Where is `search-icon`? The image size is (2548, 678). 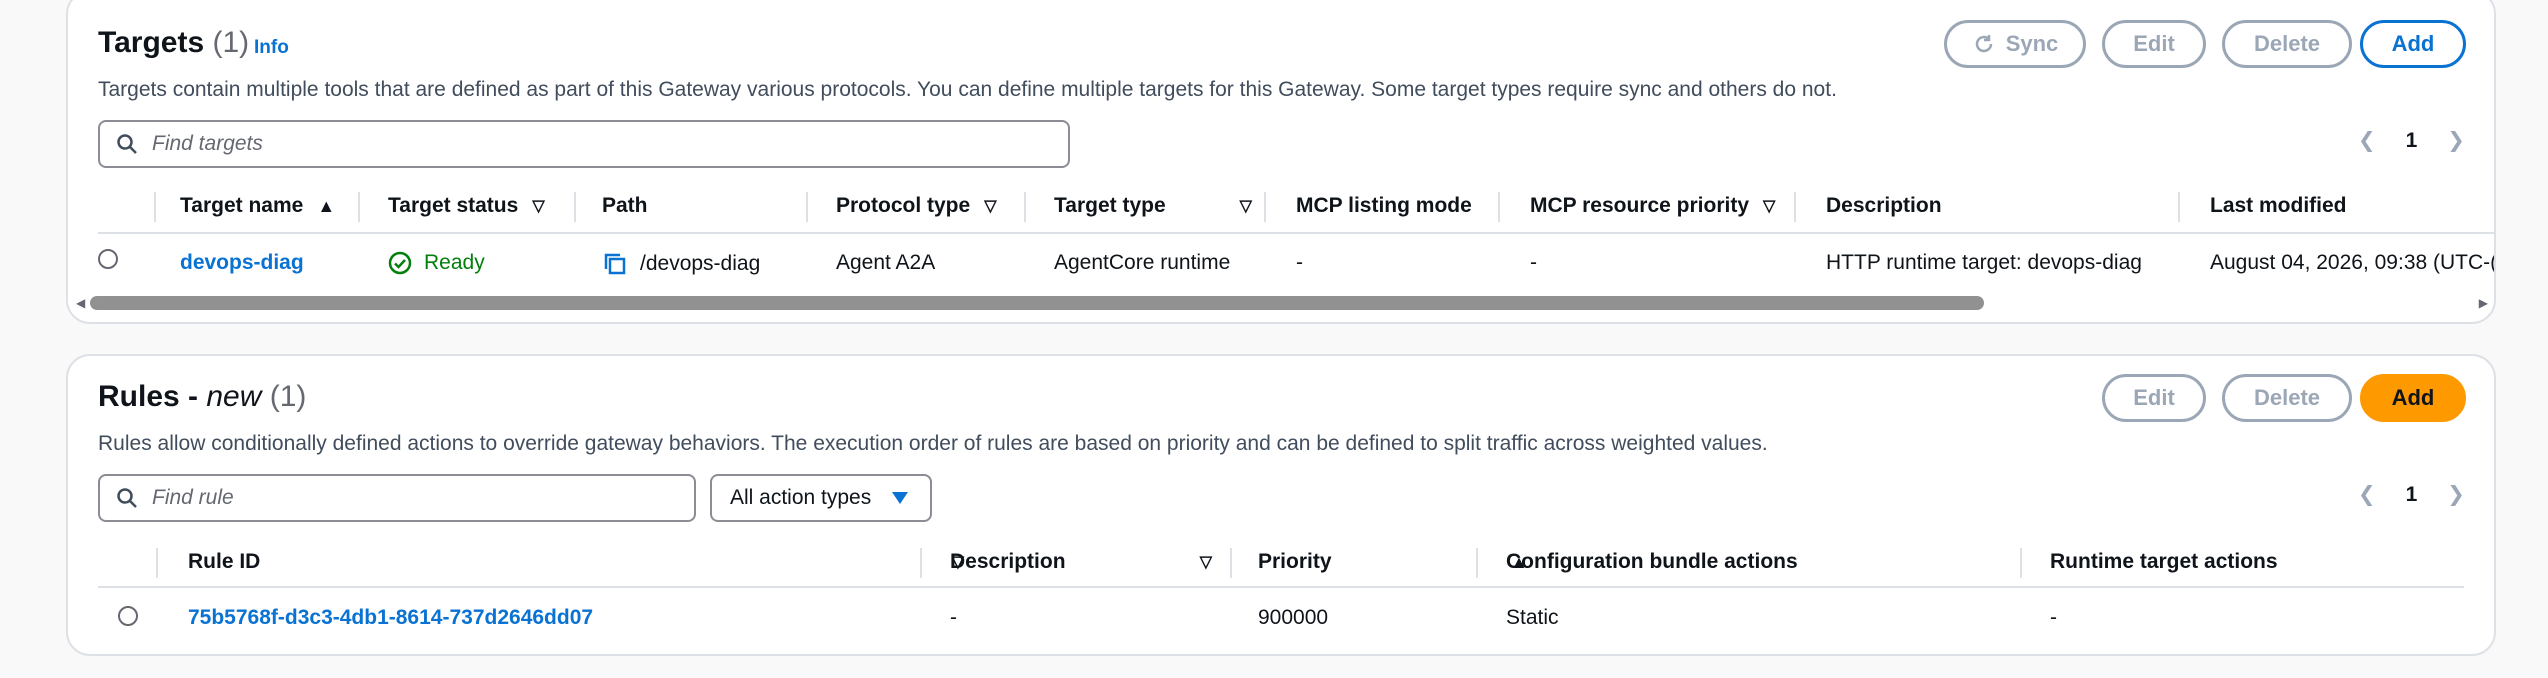 search-icon is located at coordinates (127, 498).